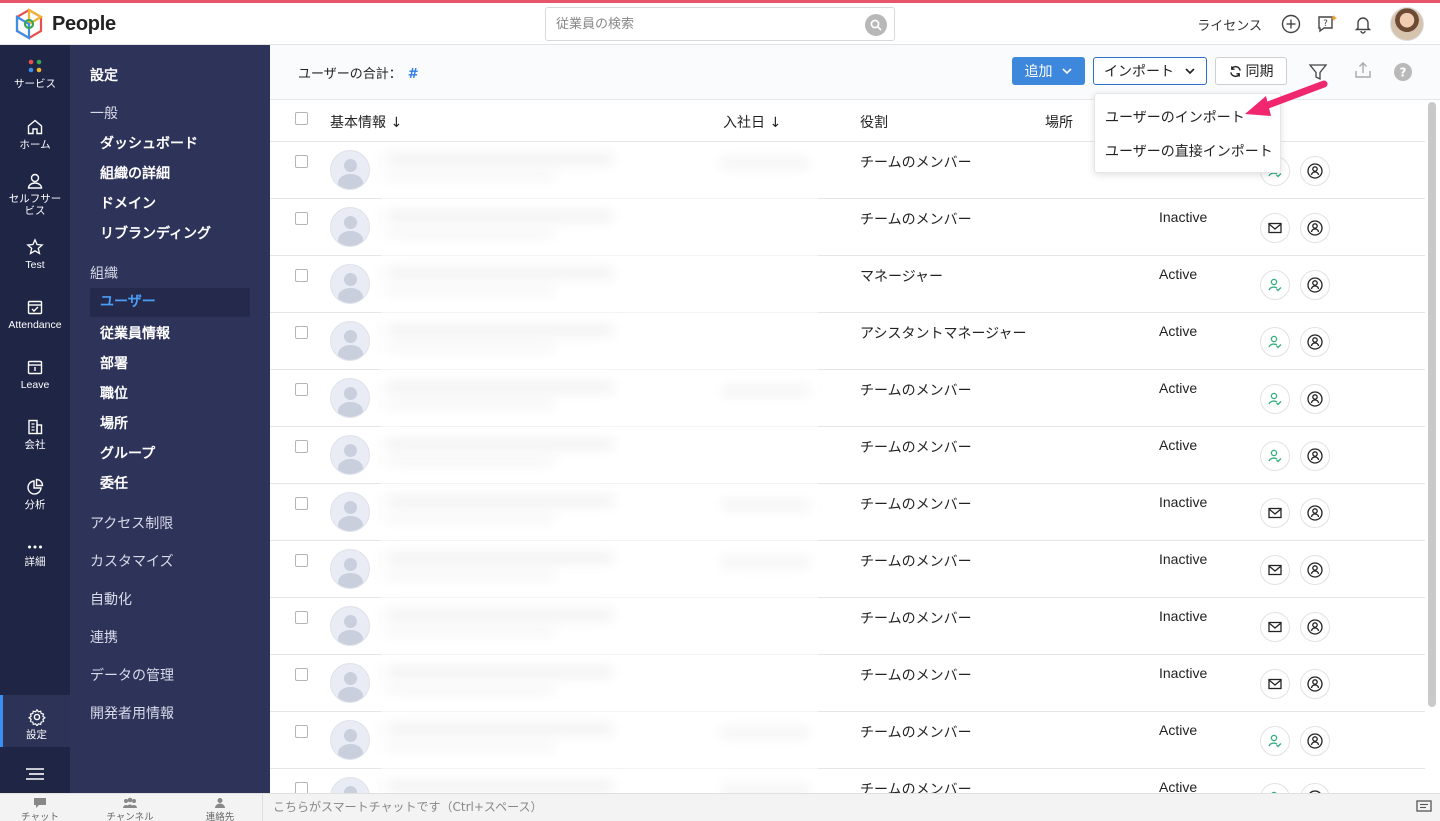 The image size is (1440, 821). What do you see at coordinates (114, 393) in the screenshot?
I see `sidebar-item-positions: 職位` at bounding box center [114, 393].